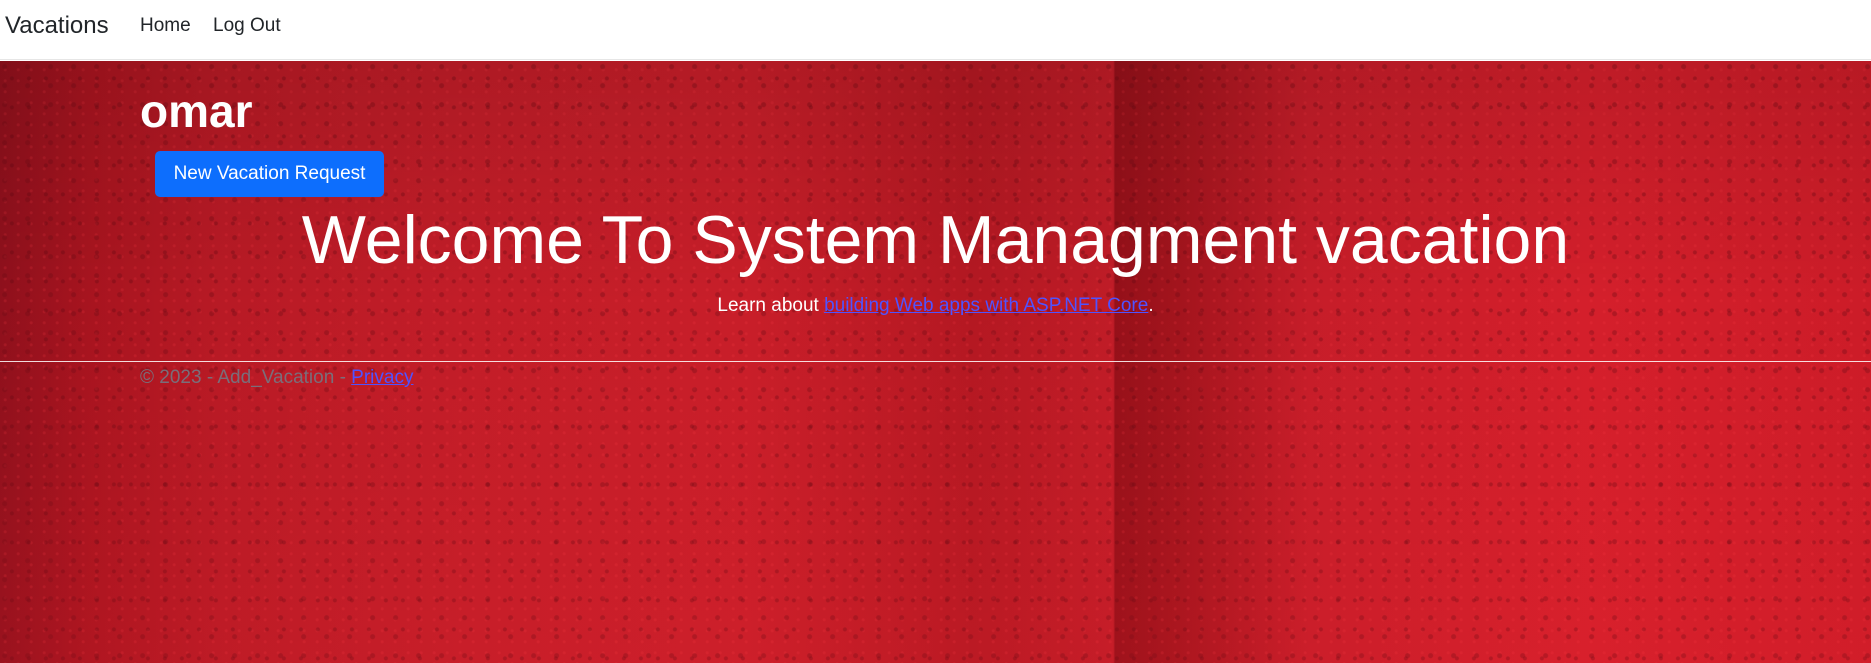 The image size is (1871, 663). I want to click on new-vacation-request-button: New Vacation Request, so click(269, 174).